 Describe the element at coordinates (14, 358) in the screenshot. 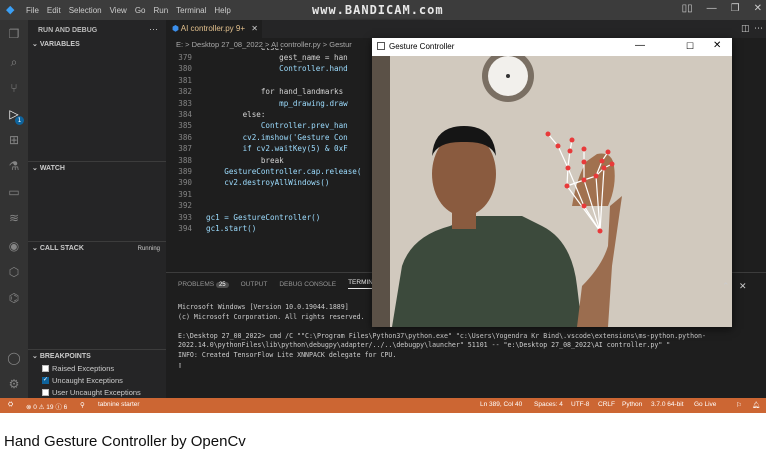

I see `account-icon: ◯` at that location.